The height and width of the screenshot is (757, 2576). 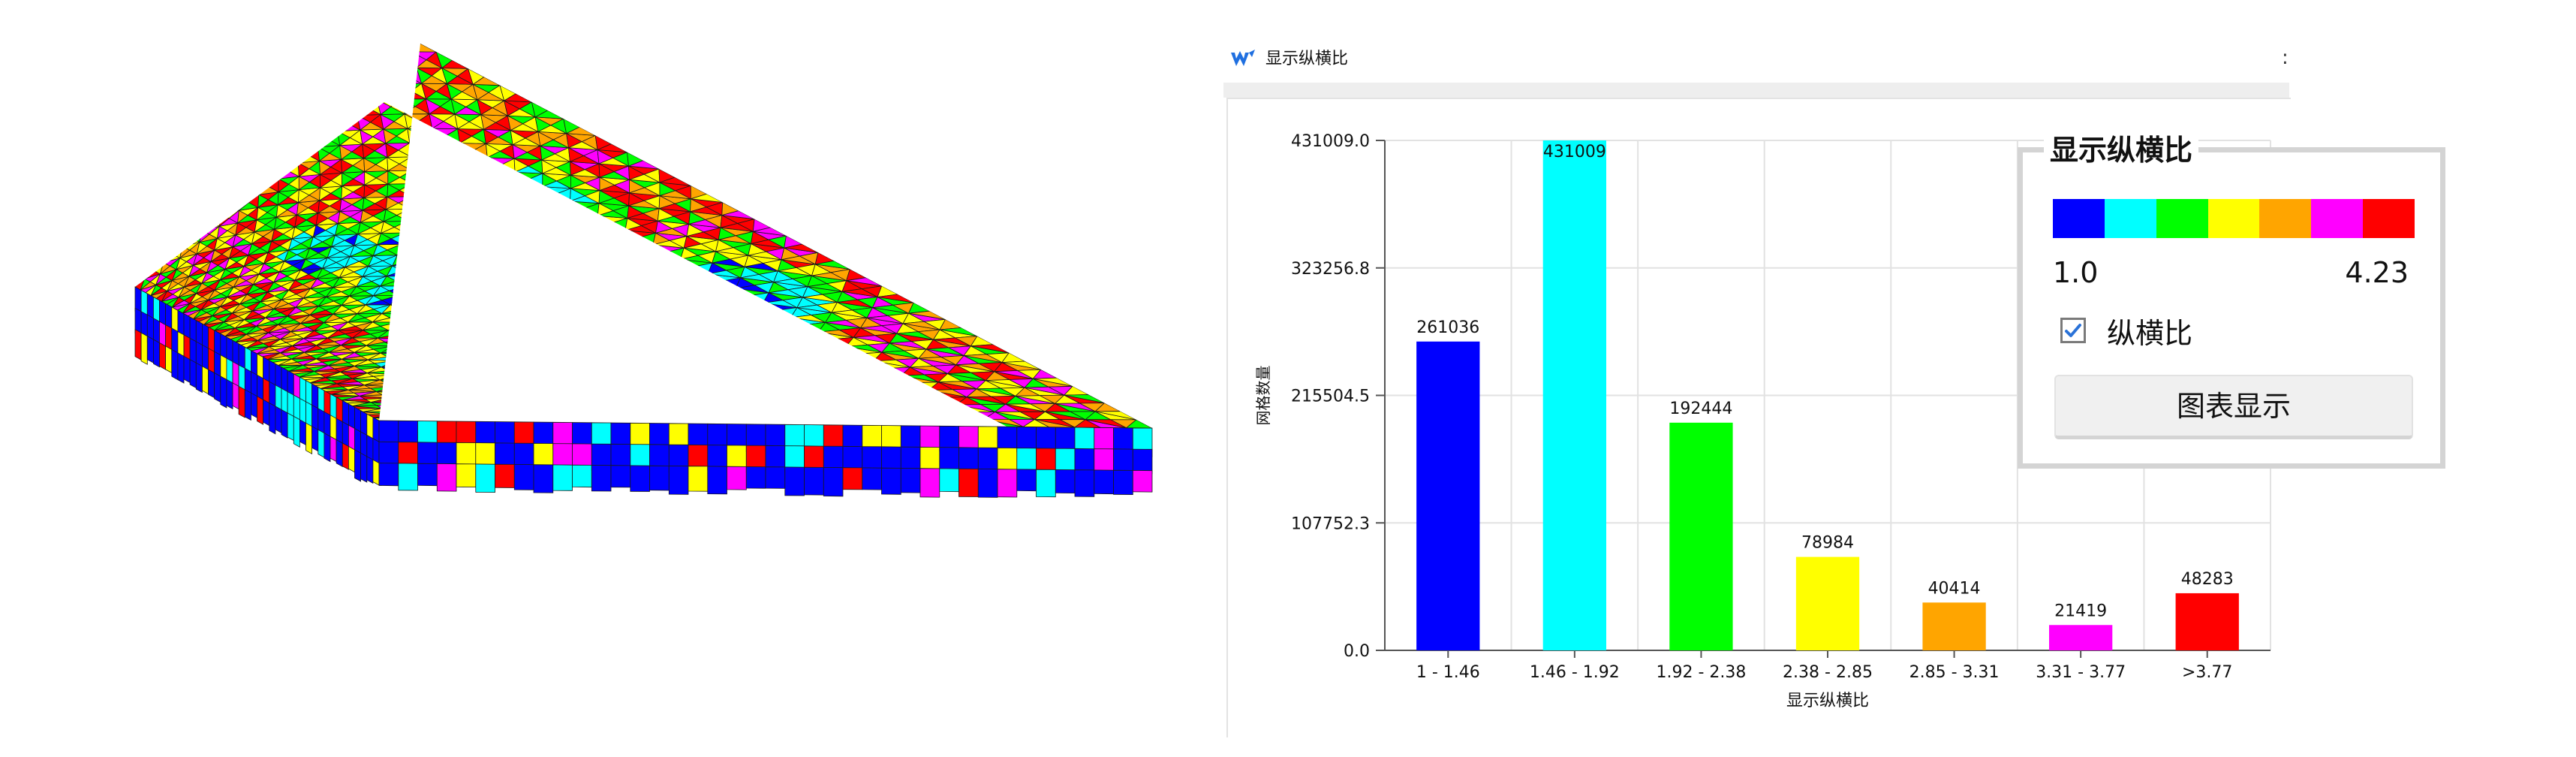 What do you see at coordinates (2233, 407) in the screenshot?
I see `chart-display-button: 图表显示` at bounding box center [2233, 407].